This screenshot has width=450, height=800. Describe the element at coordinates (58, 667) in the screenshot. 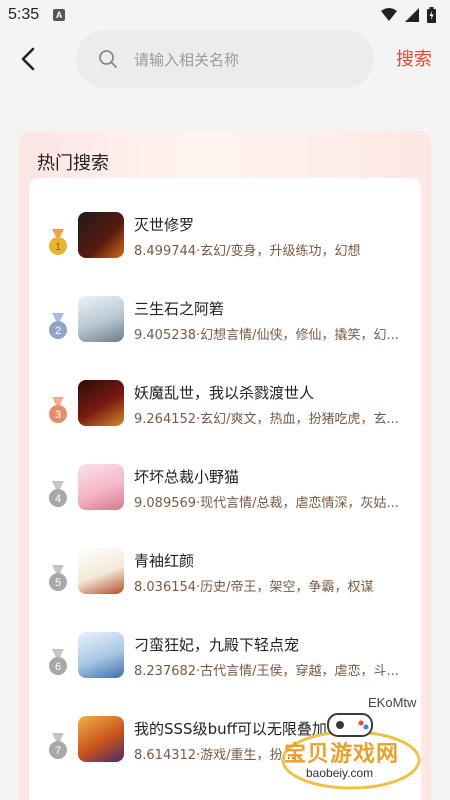

I see `medal-rank: 6` at that location.